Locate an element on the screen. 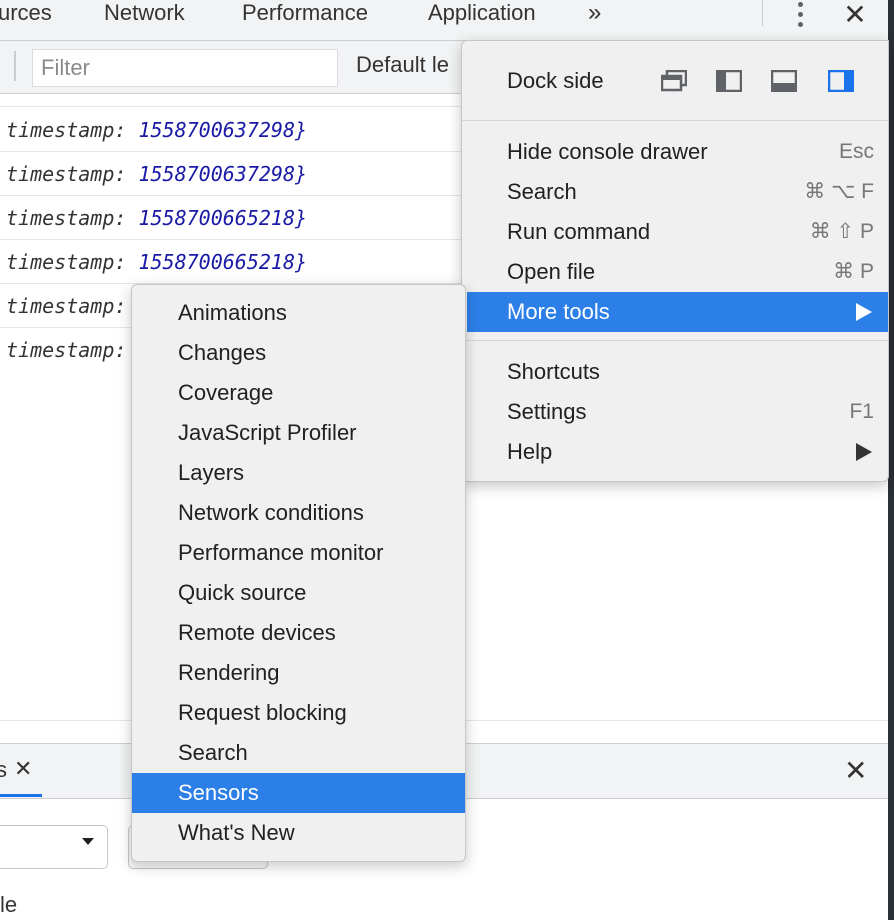 This screenshot has width=894, height=920. drawer-tab-label: s is located at coordinates (3, 770).